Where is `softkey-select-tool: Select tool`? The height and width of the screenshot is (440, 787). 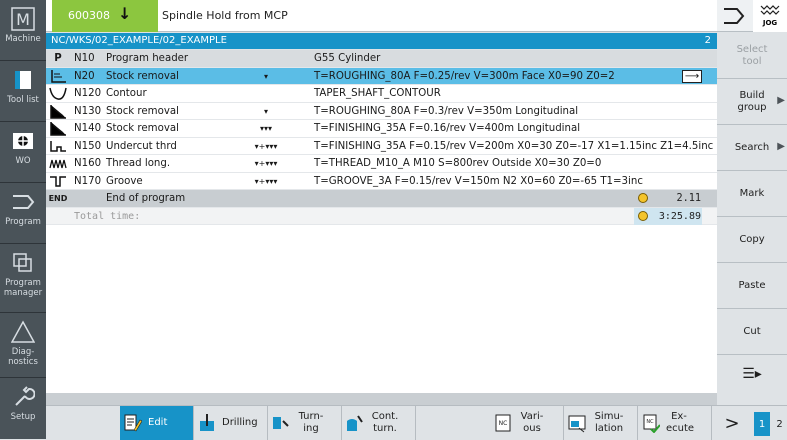 softkey-select-tool: Select tool is located at coordinates (752, 56).